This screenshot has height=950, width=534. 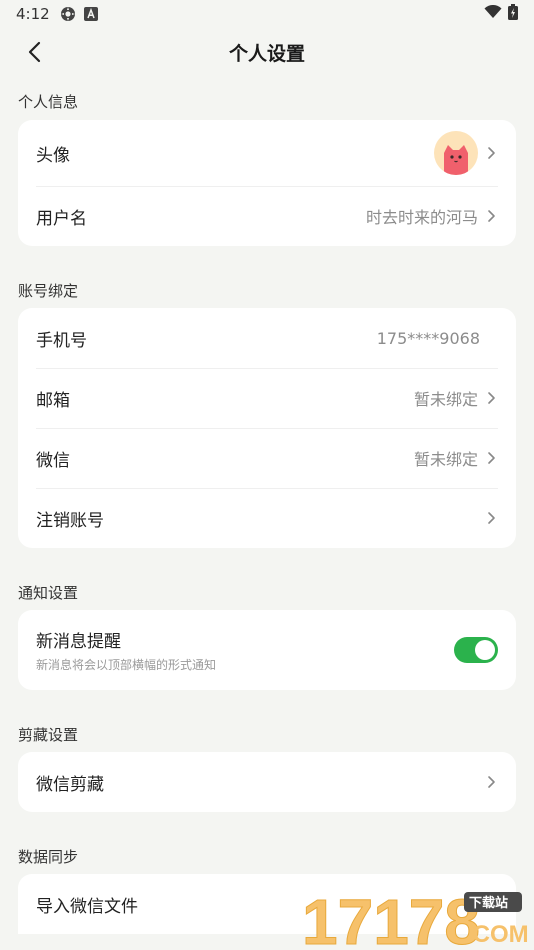 I want to click on watermark-logo: 17178 下载站 .COM, so click(x=415, y=918).